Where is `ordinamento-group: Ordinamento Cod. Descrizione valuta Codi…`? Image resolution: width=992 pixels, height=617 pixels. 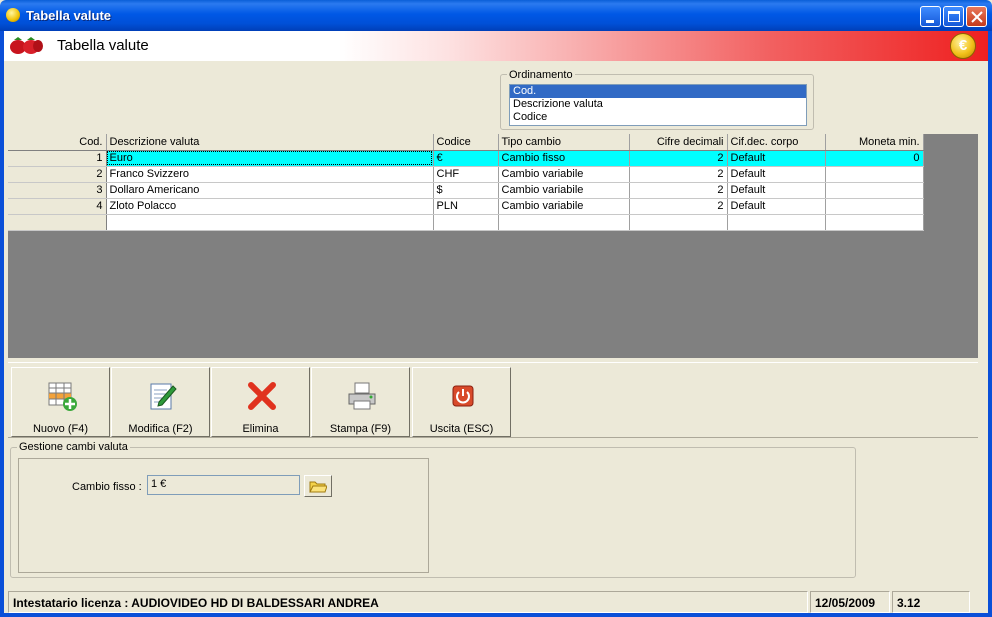
ordinamento-group: Ordinamento Cod. Descrizione valuta Codi… is located at coordinates (657, 99).